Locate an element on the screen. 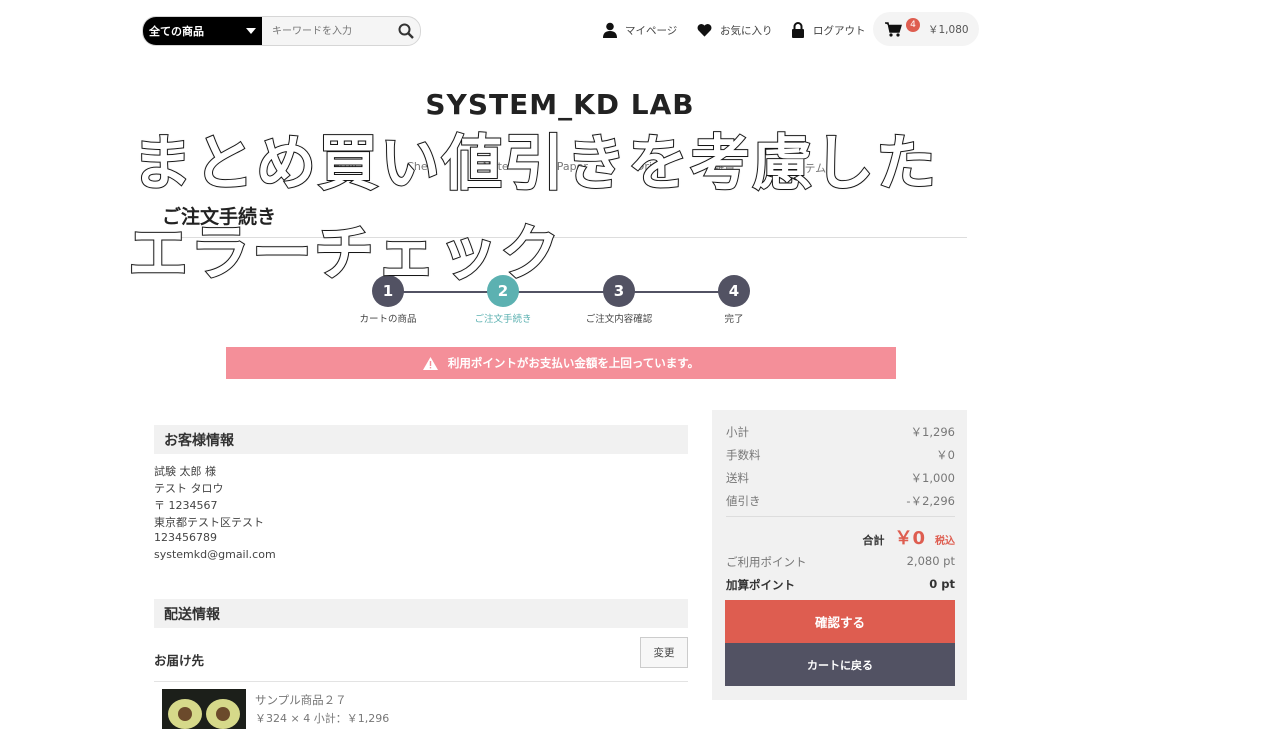  cart-button: 4 ￥1,080 is located at coordinates (926, 29).